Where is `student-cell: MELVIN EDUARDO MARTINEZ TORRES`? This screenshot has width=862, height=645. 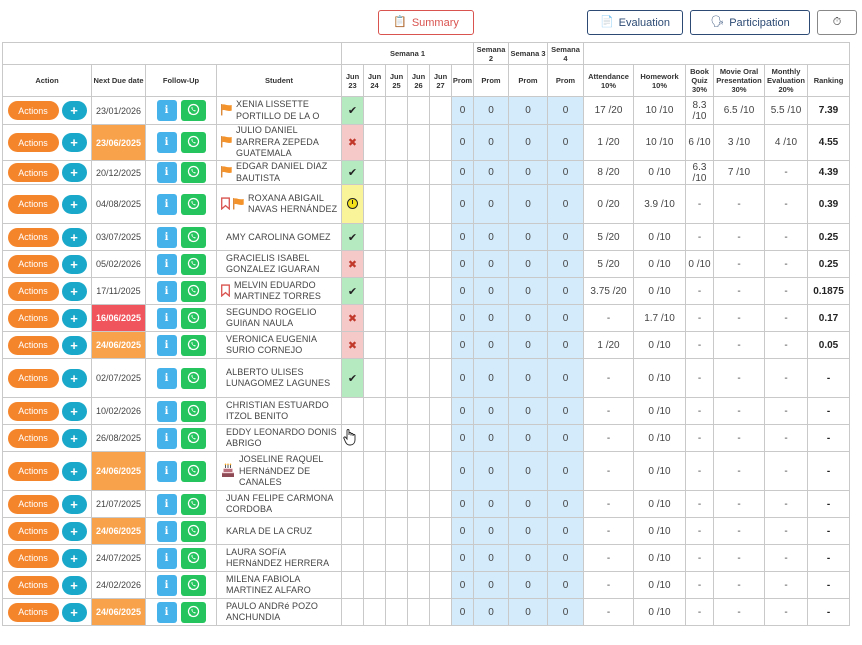 student-cell: MELVIN EDUARDO MARTINEZ TORRES is located at coordinates (279, 291).